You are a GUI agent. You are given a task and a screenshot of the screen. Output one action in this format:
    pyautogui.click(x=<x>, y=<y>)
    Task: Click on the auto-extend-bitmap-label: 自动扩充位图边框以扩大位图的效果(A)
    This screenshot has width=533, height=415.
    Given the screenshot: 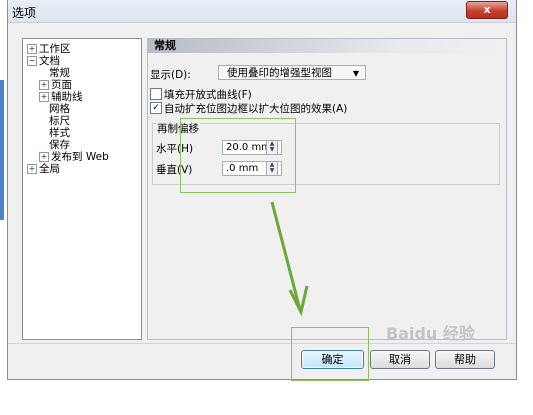 What is the action you would take?
    pyautogui.click(x=256, y=109)
    